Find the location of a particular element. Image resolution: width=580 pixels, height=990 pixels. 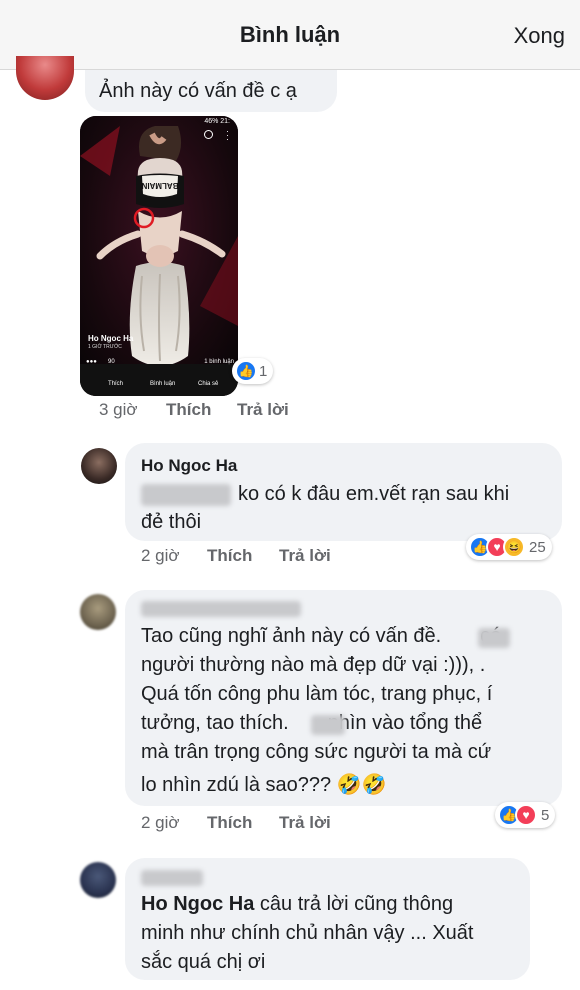

shirt-text: BALMAIN is located at coordinates (159, 185).